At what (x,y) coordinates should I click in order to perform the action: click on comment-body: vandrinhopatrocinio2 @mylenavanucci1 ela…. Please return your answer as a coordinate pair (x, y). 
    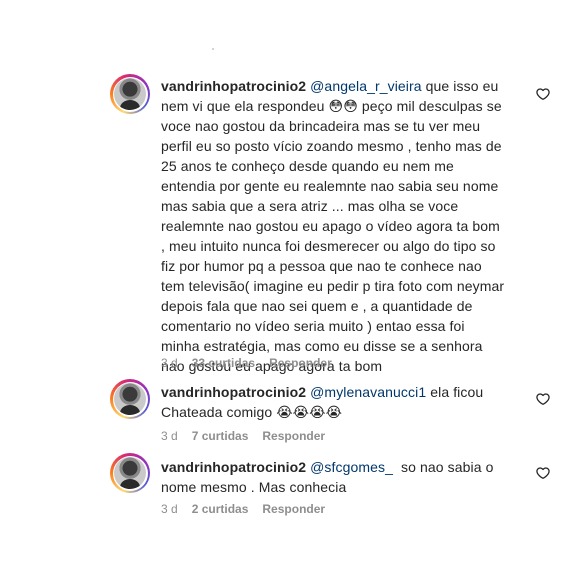
    Looking at the image, I should click on (334, 402).